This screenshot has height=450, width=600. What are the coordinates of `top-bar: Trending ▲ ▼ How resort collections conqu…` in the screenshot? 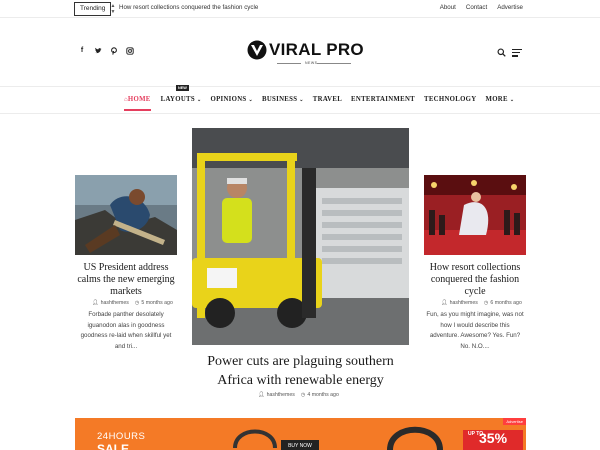 It's located at (300, 9).